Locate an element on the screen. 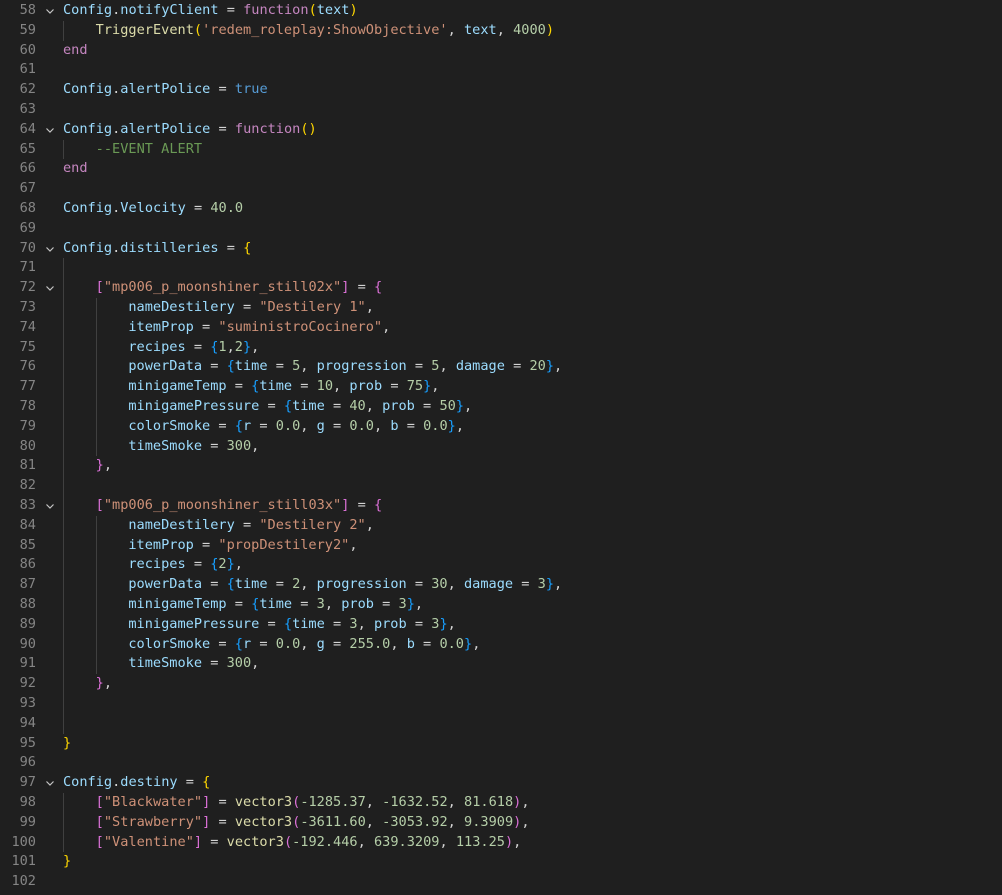 This screenshot has width=1002, height=895. code-token: 3 is located at coordinates (541, 584).